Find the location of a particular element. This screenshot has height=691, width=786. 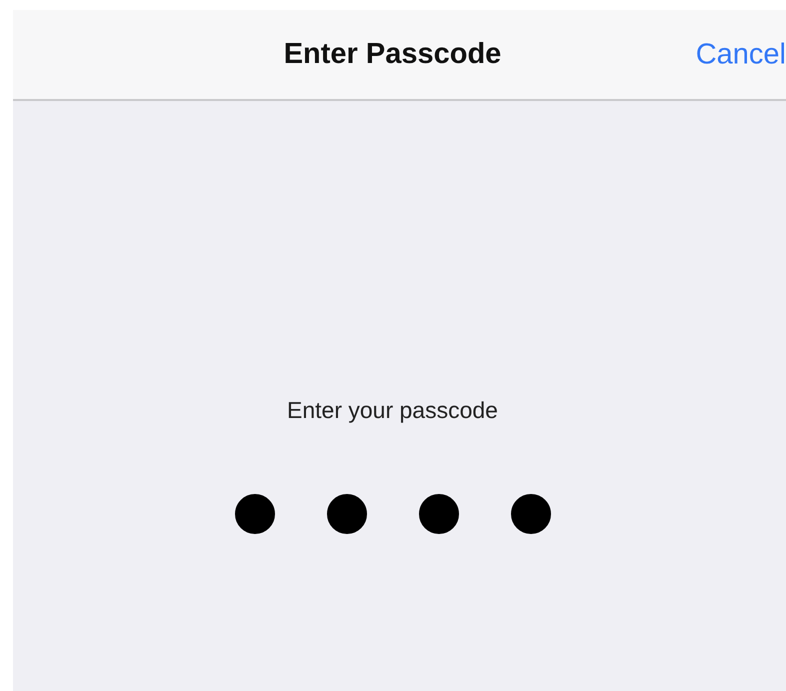

prompt-text: Enter your passcode is located at coordinates (392, 410).